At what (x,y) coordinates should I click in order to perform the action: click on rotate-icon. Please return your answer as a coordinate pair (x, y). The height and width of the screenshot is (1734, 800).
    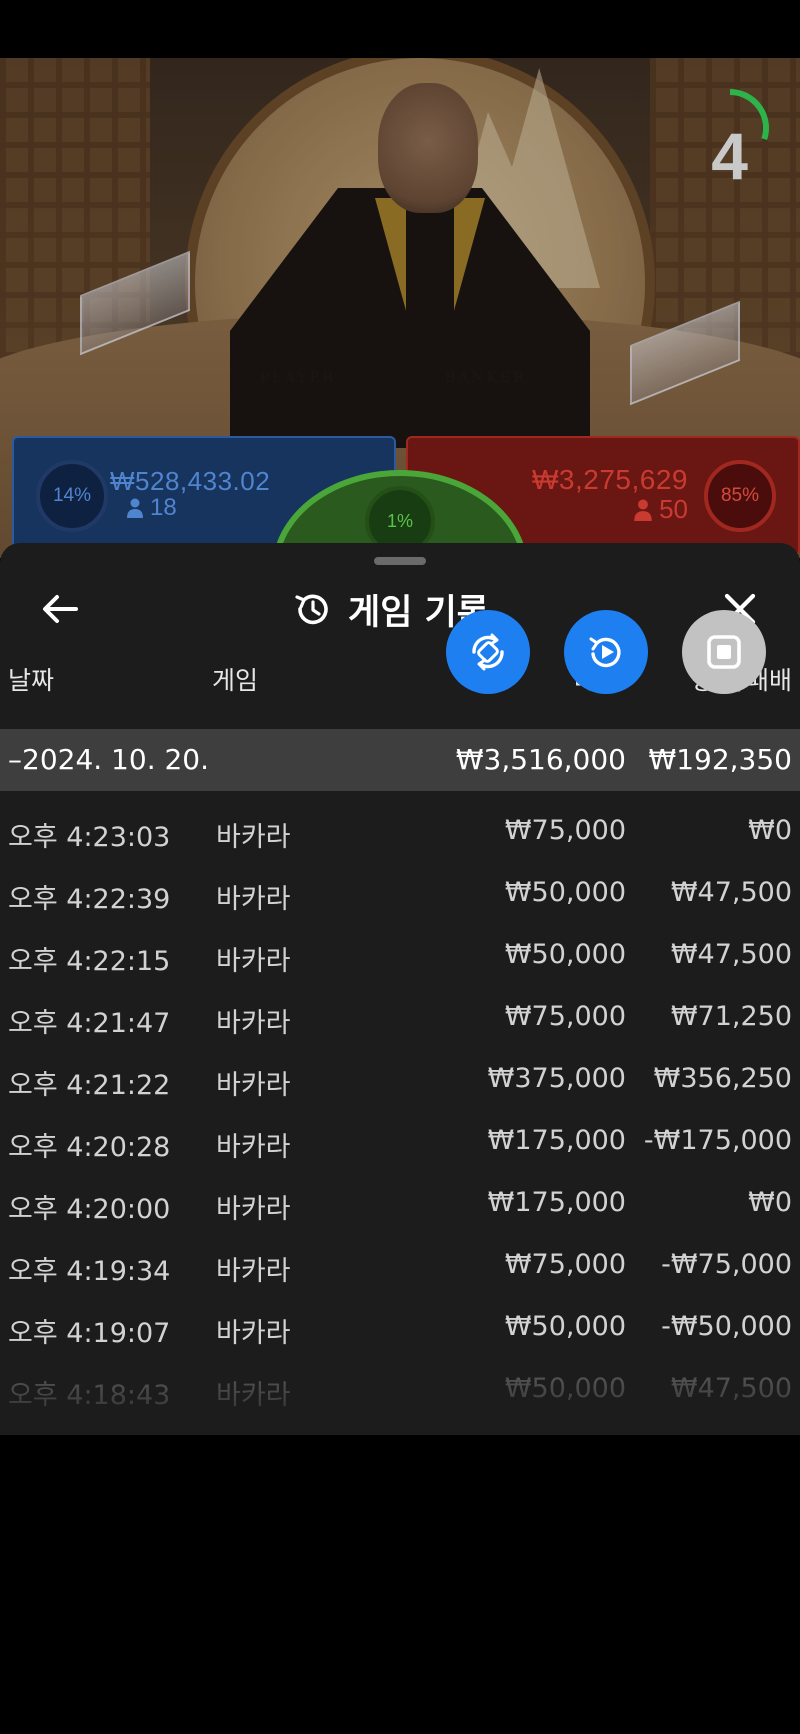
    Looking at the image, I should click on (488, 652).